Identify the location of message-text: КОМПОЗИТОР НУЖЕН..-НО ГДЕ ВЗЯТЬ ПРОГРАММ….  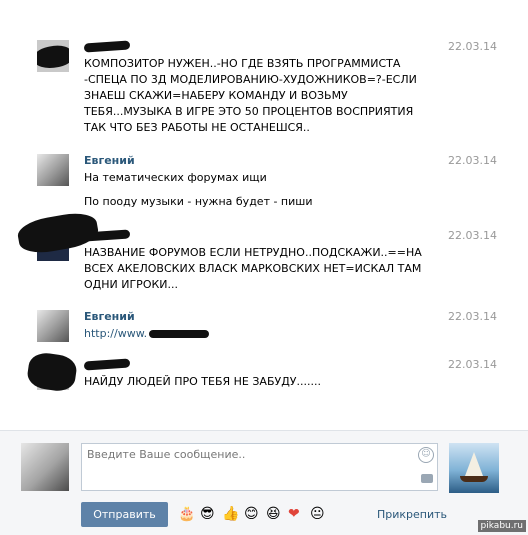
(259, 96).